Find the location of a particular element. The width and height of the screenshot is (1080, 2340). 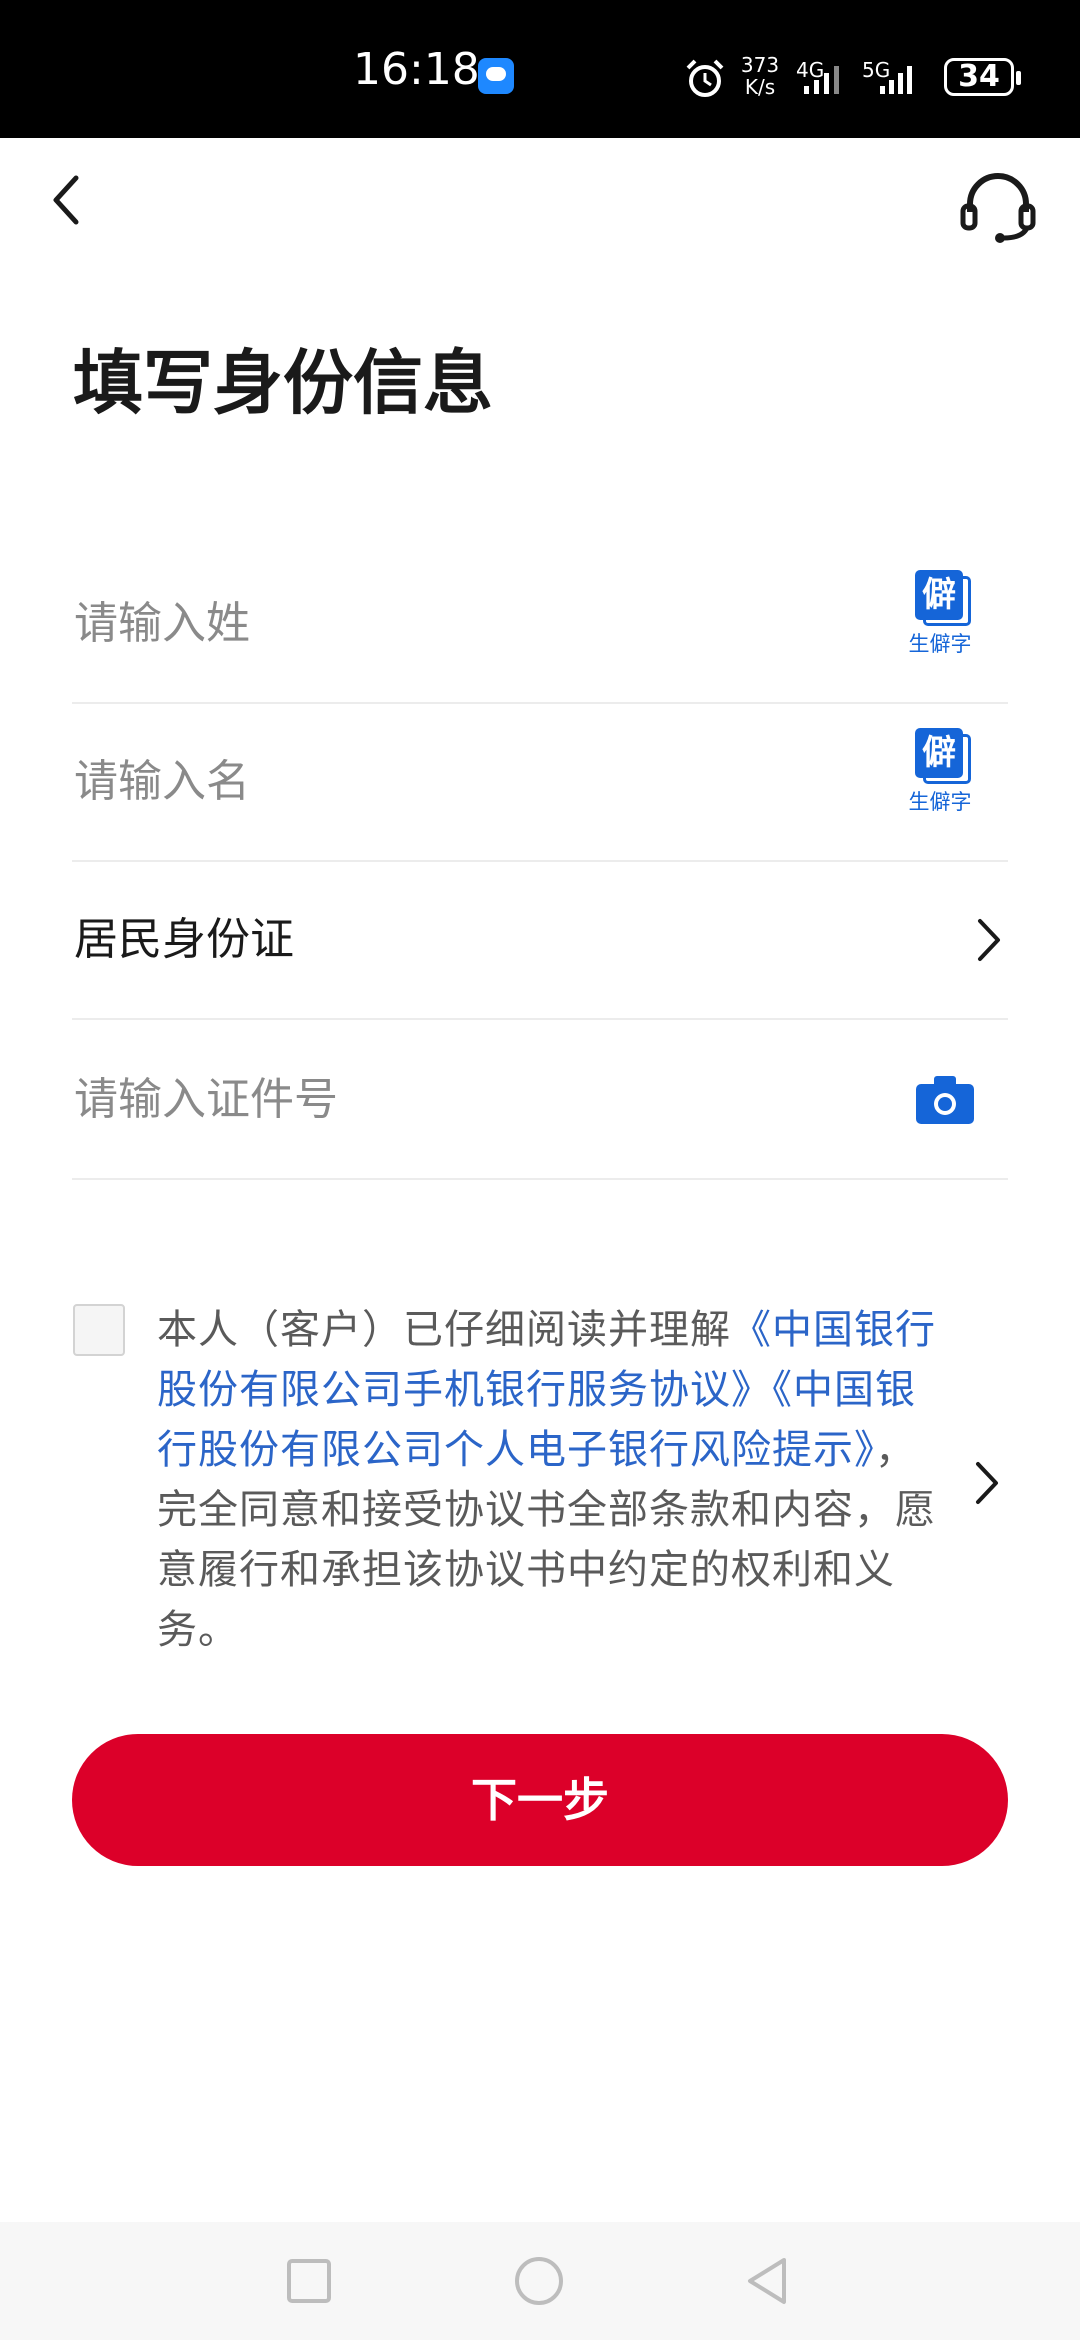

network-speed: 373 K/s is located at coordinates (760, 76).